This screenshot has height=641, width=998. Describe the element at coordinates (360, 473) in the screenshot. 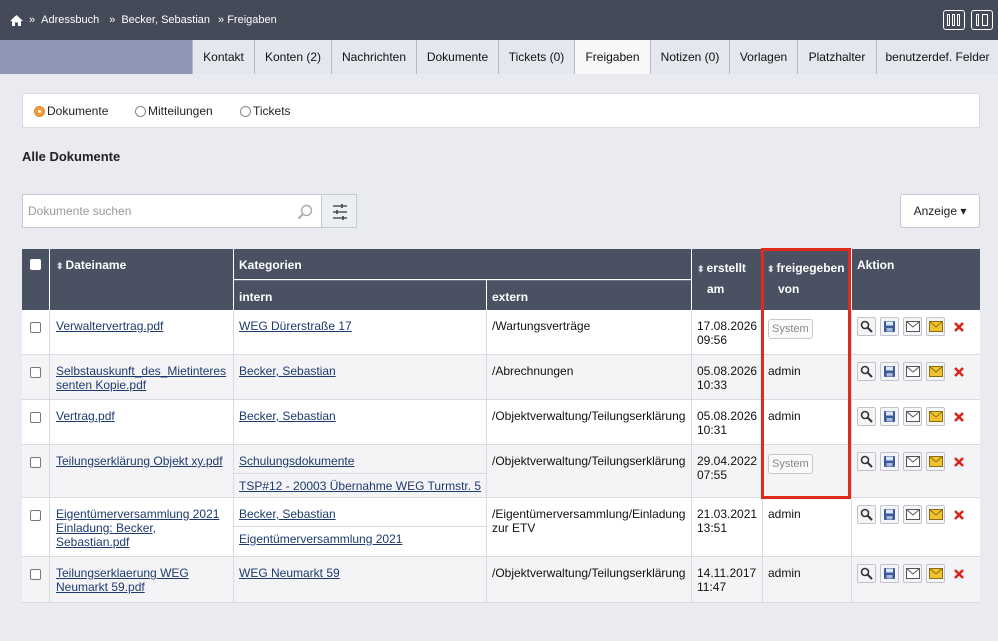

I see `sub-row-divider` at that location.